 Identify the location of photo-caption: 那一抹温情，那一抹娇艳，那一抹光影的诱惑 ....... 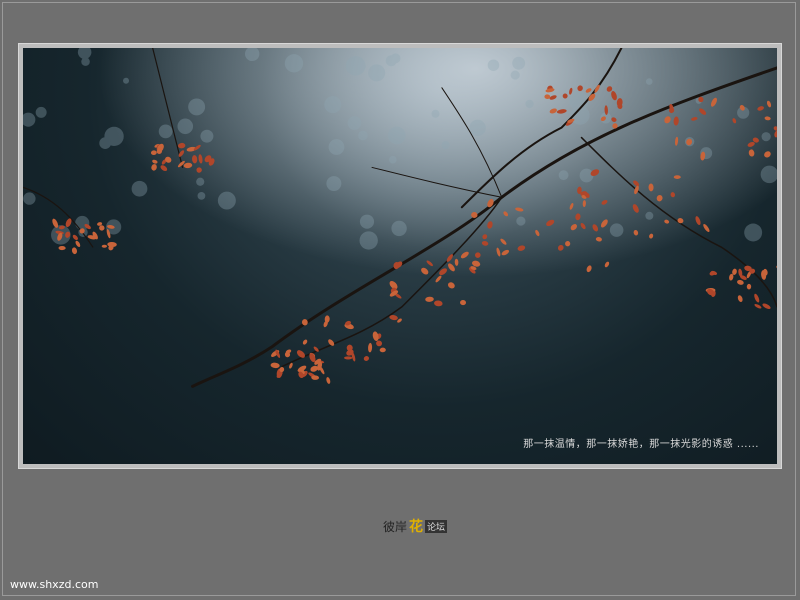
(641, 444).